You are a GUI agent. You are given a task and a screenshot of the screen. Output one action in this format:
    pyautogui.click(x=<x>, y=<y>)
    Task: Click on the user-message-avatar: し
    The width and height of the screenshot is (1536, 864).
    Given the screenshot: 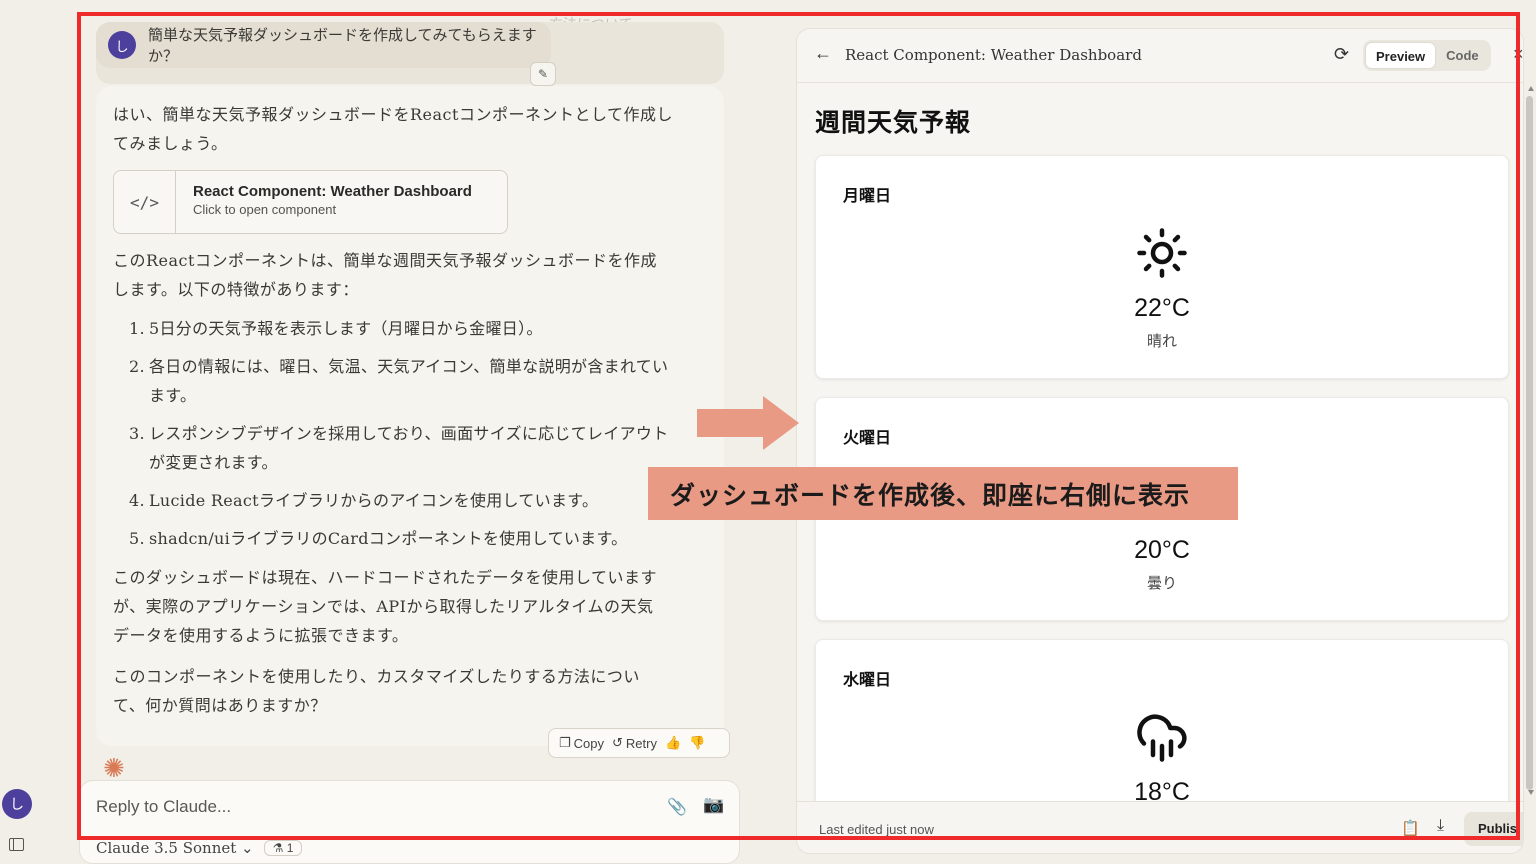 What is the action you would take?
    pyautogui.click(x=122, y=45)
    